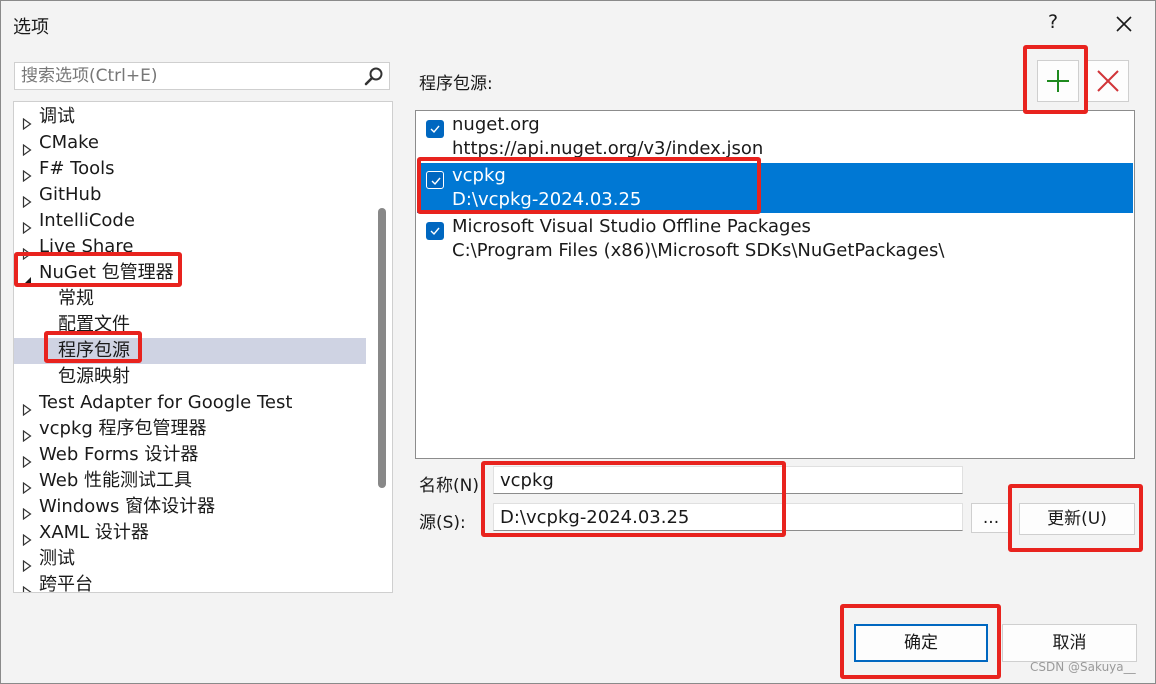 The image size is (1156, 684). I want to click on source-url: https://api.nuget.org/v3/index.json, so click(608, 148).